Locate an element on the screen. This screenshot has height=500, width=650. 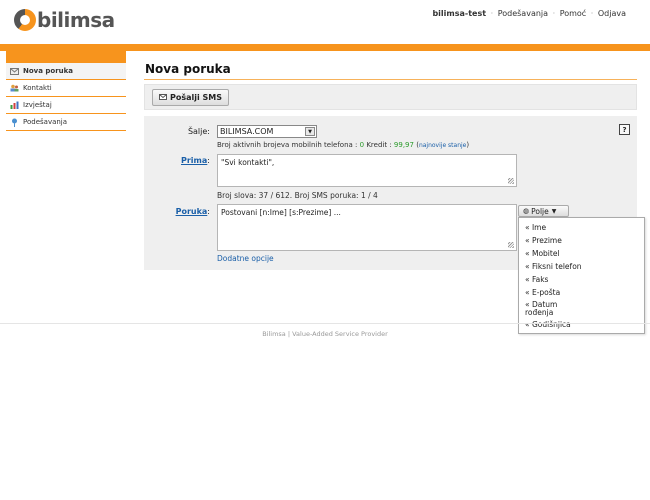
recipient-label-row: Prima: is located at coordinates (185, 160).